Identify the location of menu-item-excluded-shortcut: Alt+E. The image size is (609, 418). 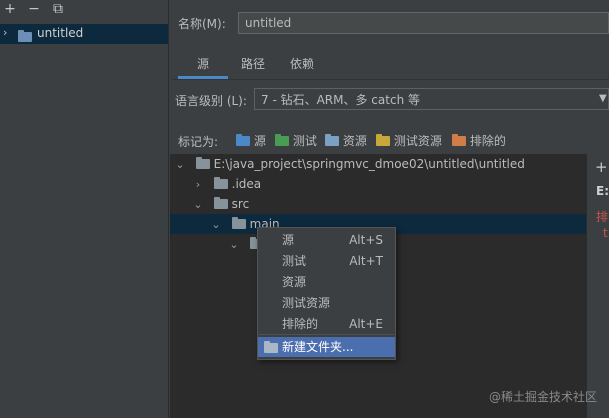
(366, 324).